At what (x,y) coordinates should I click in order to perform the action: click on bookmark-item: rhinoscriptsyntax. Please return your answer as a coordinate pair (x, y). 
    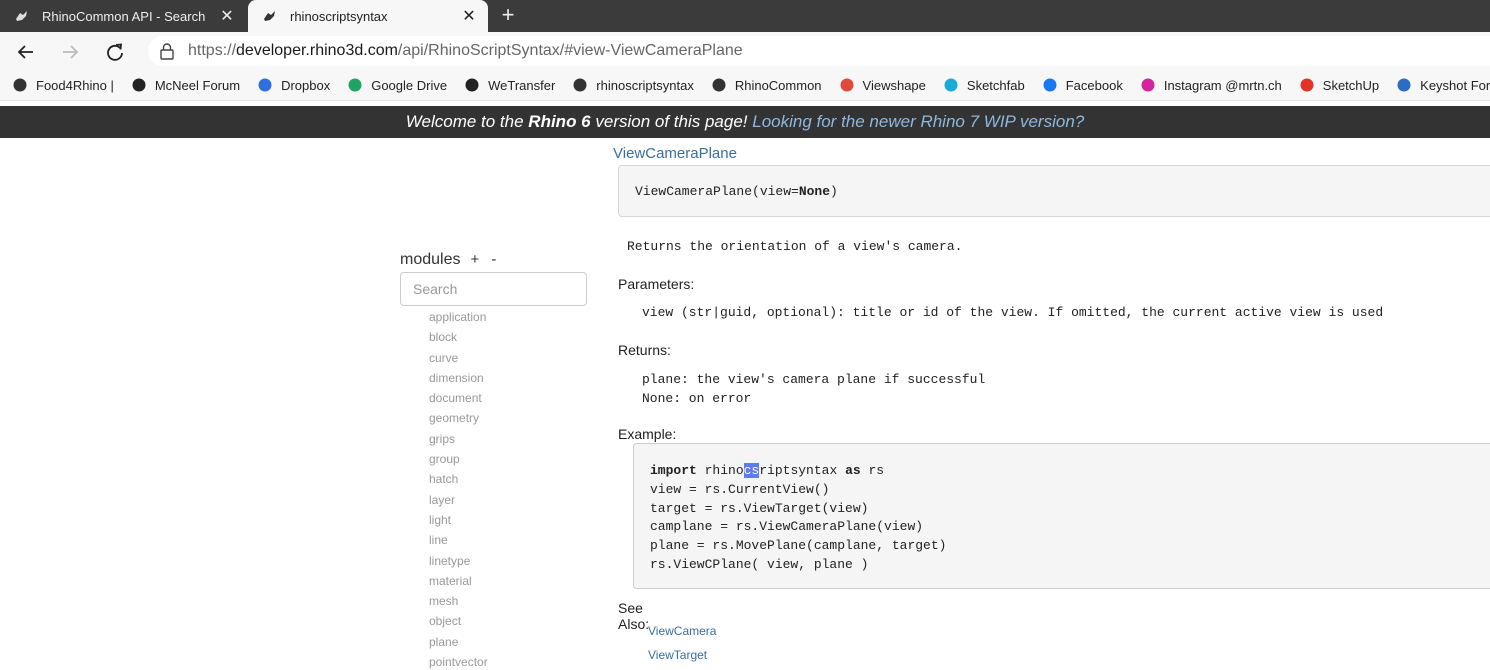
    Looking at the image, I should click on (633, 85).